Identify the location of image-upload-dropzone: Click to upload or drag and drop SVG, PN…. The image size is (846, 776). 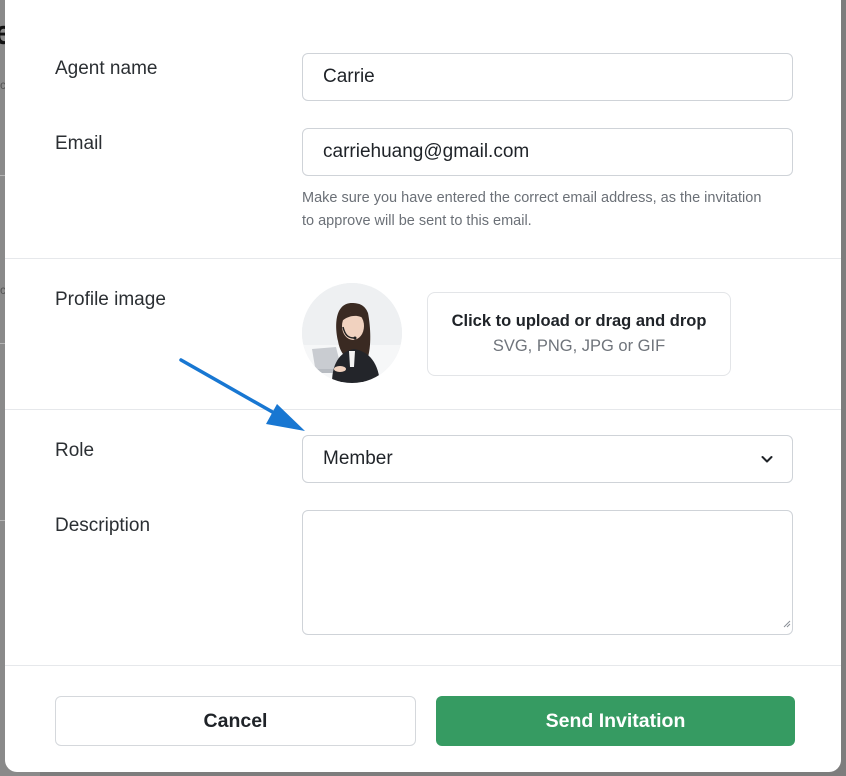
(579, 334).